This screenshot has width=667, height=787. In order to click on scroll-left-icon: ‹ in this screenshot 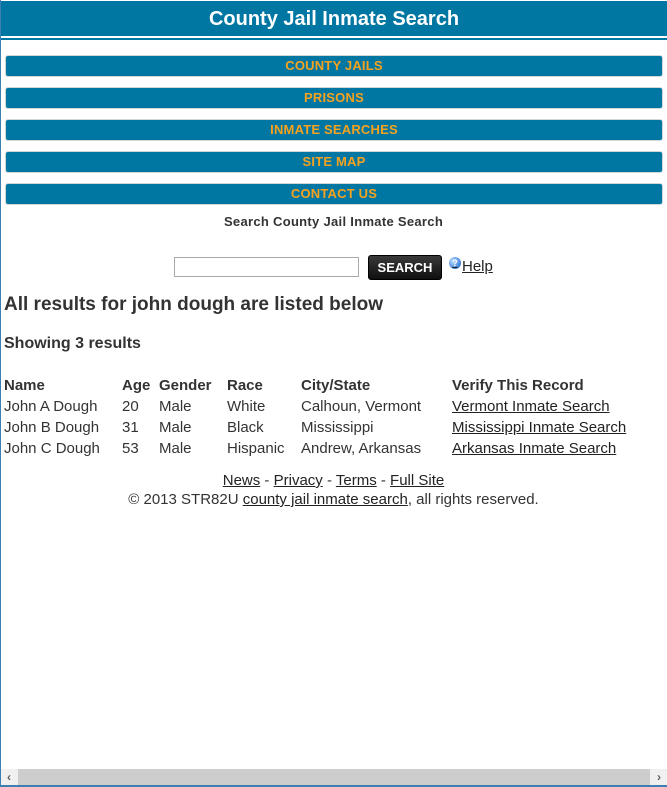, I will do `click(9, 777)`.